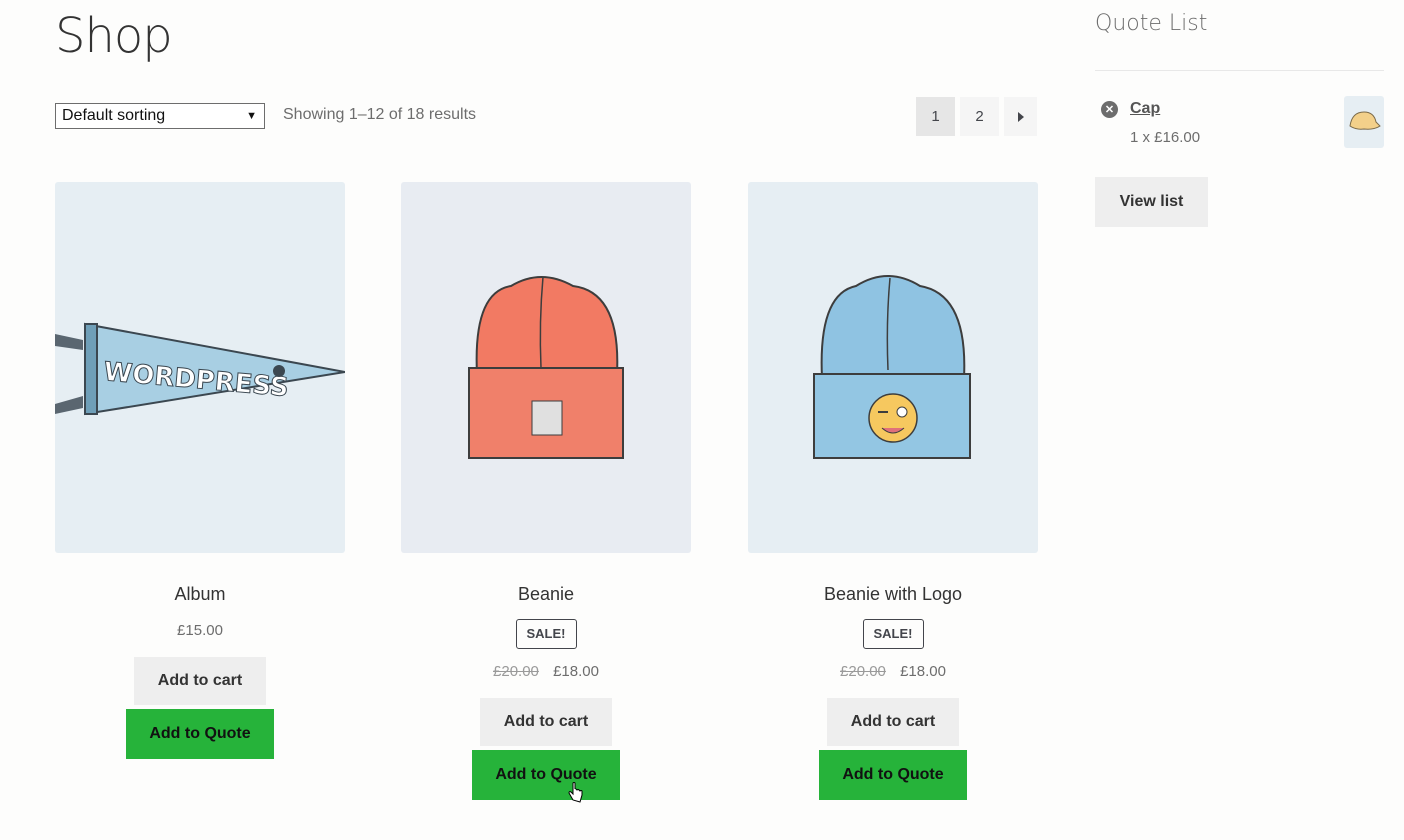 The width and height of the screenshot is (1404, 840). I want to click on page-1: 1, so click(935, 116).